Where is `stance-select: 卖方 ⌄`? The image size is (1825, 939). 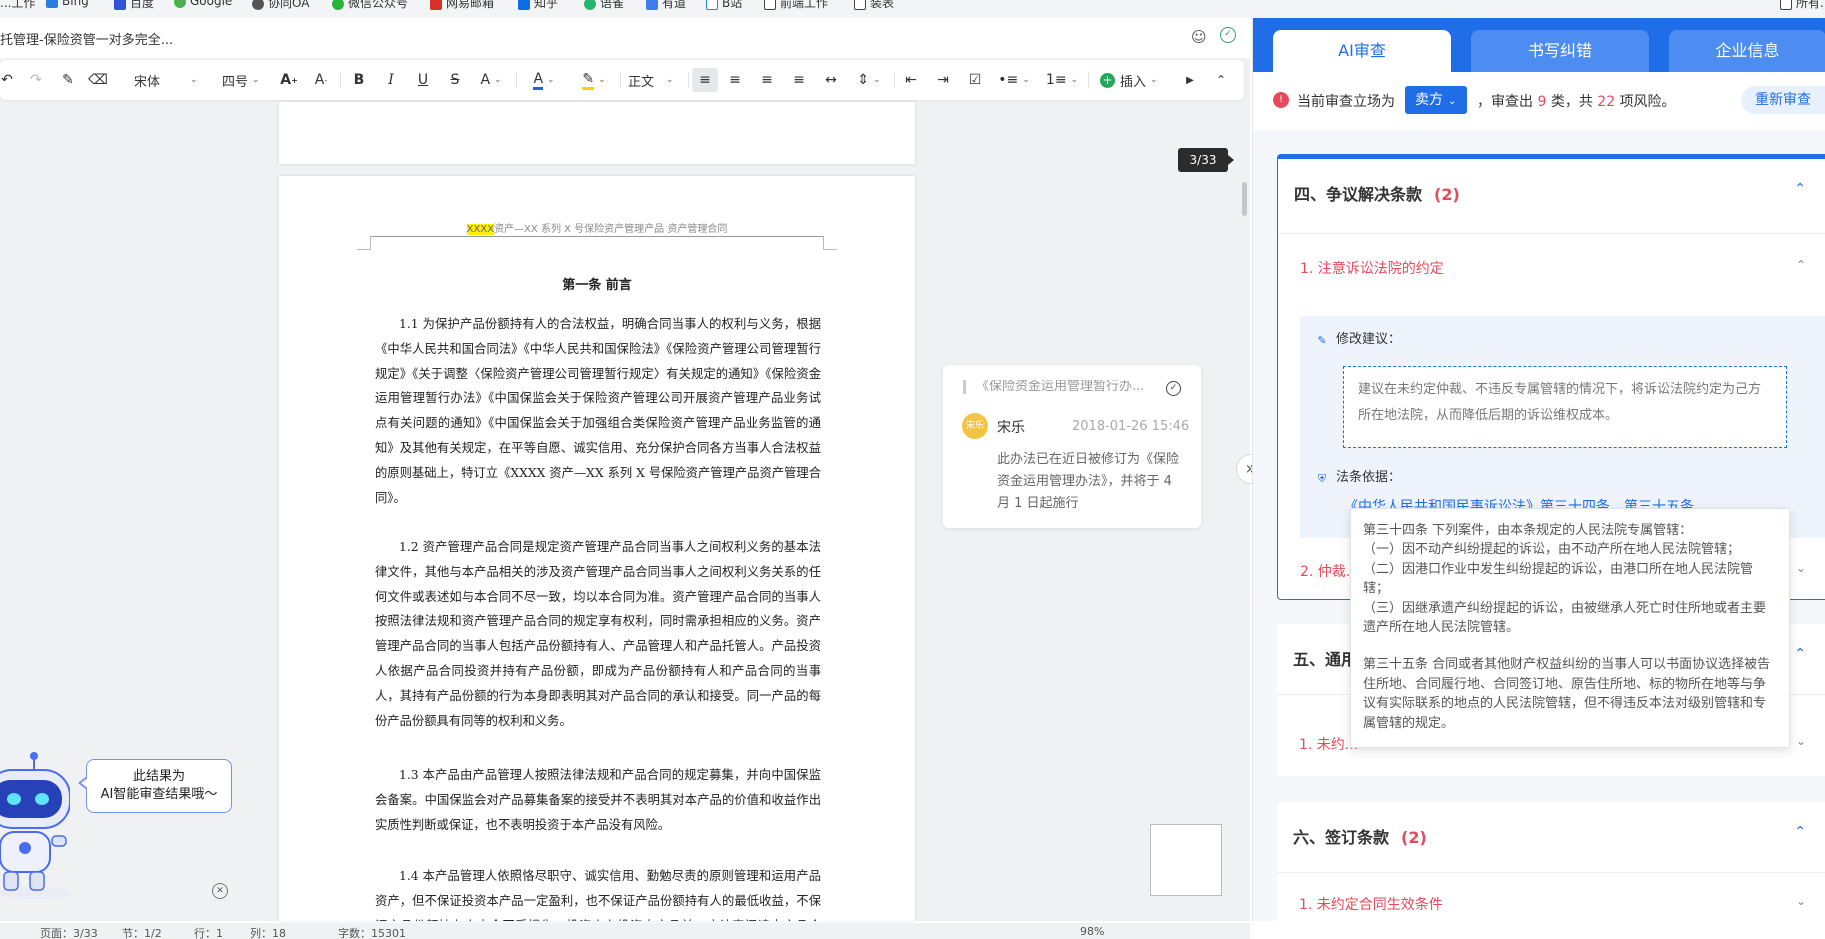
stance-select: 卖方 ⌄ is located at coordinates (1436, 100).